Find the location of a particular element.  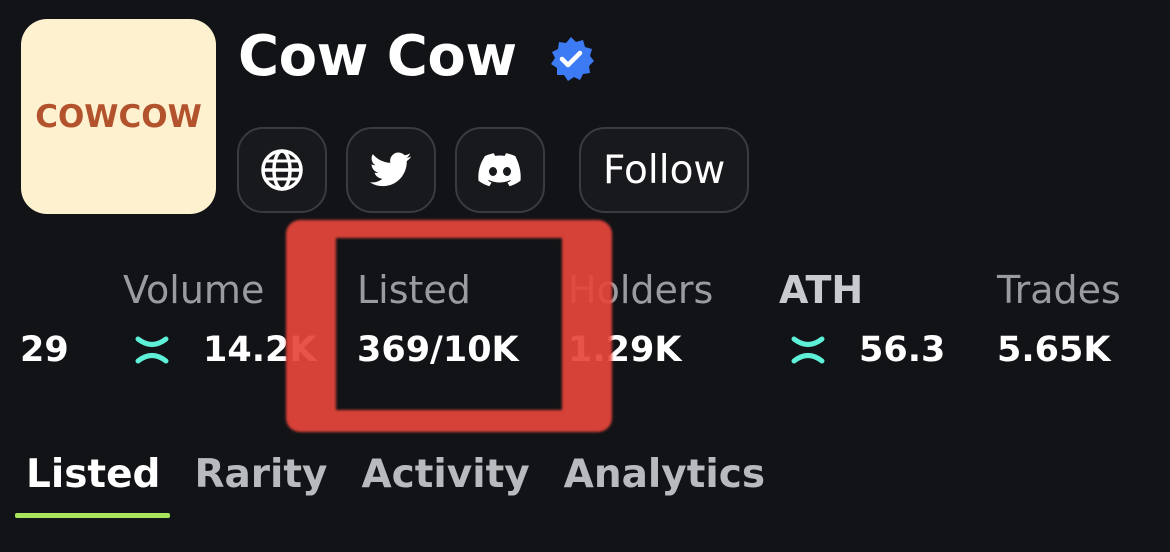

collection-title: Cow Cow is located at coordinates (377, 56).